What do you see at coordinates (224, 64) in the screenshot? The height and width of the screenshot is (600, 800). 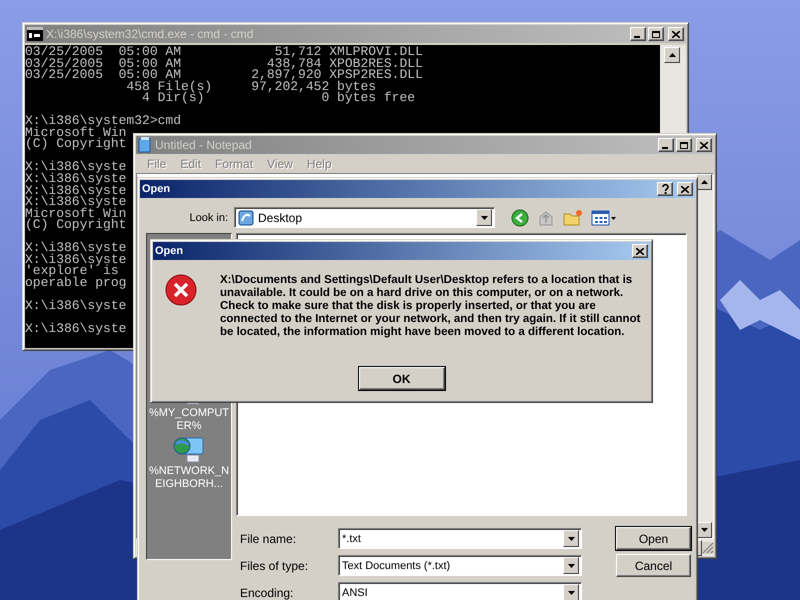 I see `console-line: 03/25/2005 05:00 AM 438,784 XPOB2RES.DLL` at bounding box center [224, 64].